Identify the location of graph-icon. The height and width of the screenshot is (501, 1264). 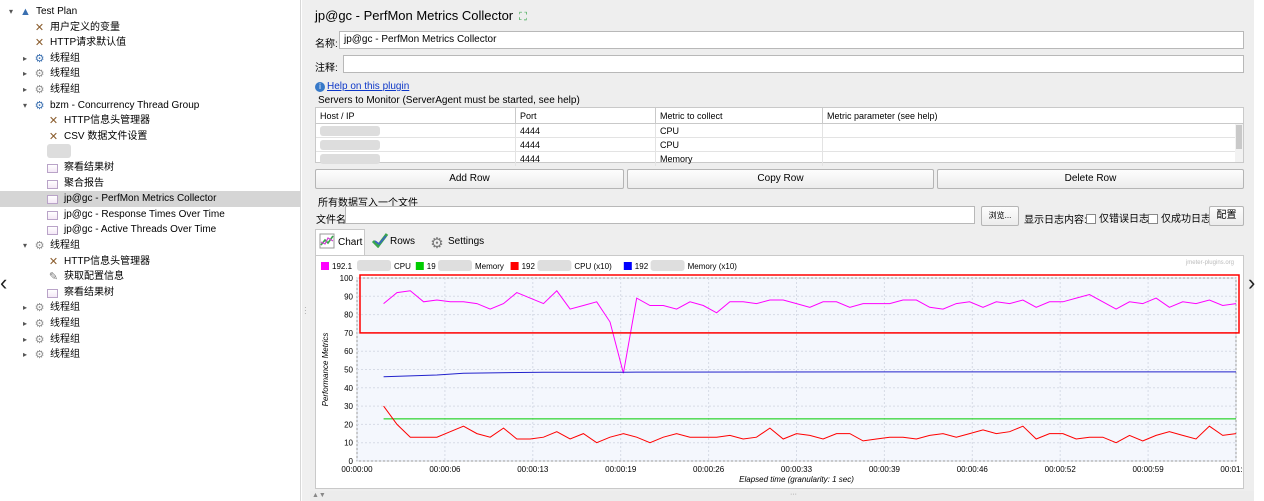
(52, 168).